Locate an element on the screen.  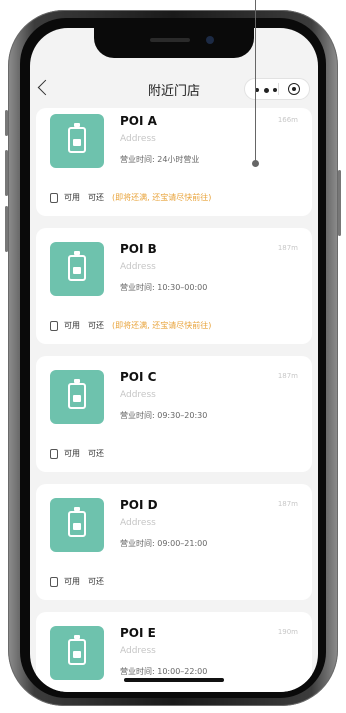
speaker is located at coordinates (170, 40).